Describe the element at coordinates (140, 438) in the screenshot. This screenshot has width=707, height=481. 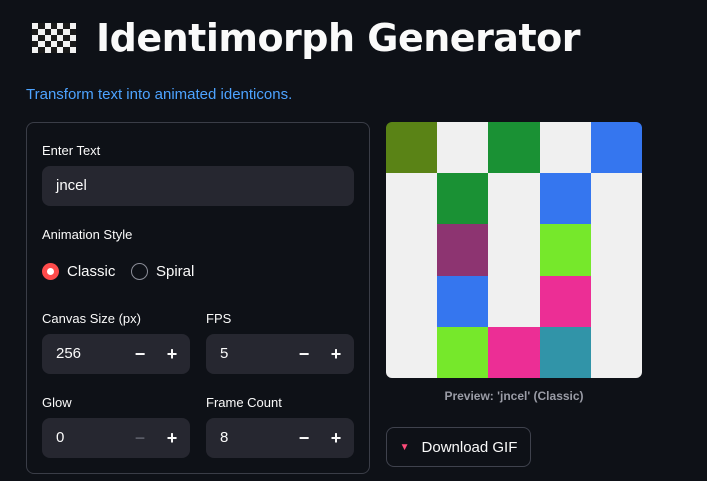
I see `glow-decrement-button: −` at that location.